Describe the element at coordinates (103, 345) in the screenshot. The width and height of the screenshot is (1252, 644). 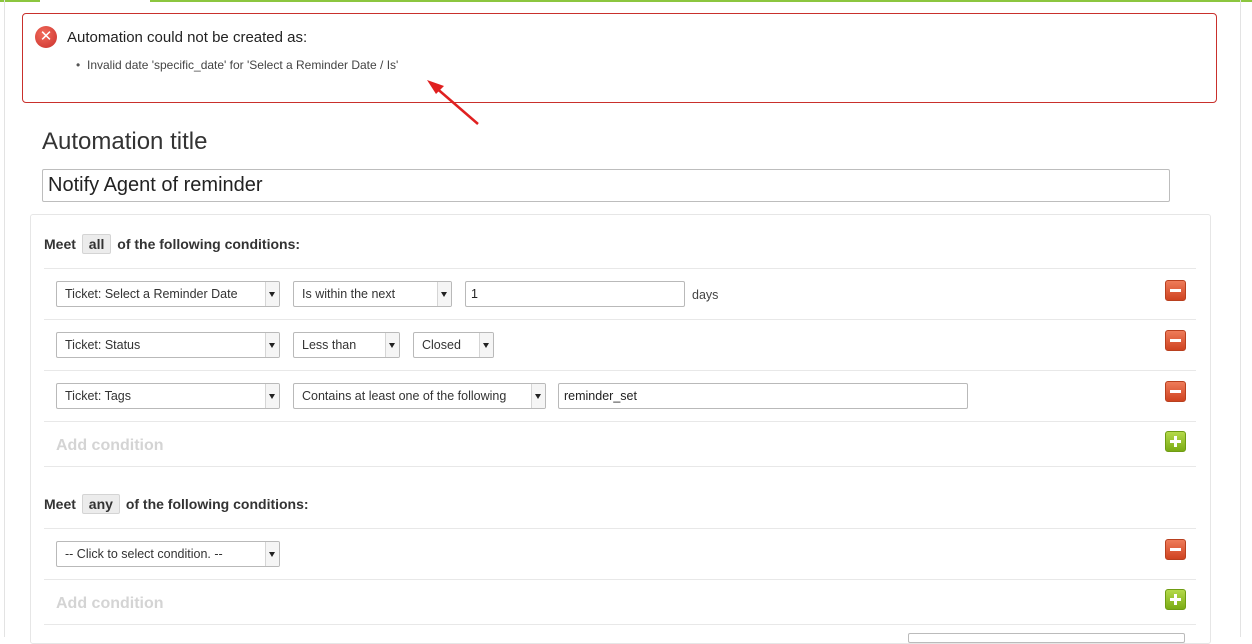
I see `condition-field-value: Ticket: Status` at that location.